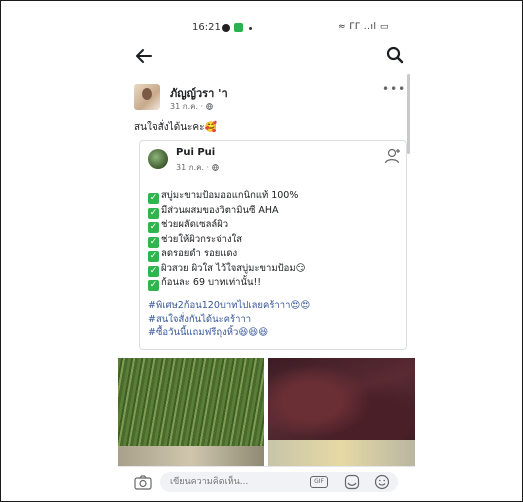  I want to click on add-friend-icon, so click(393, 156).